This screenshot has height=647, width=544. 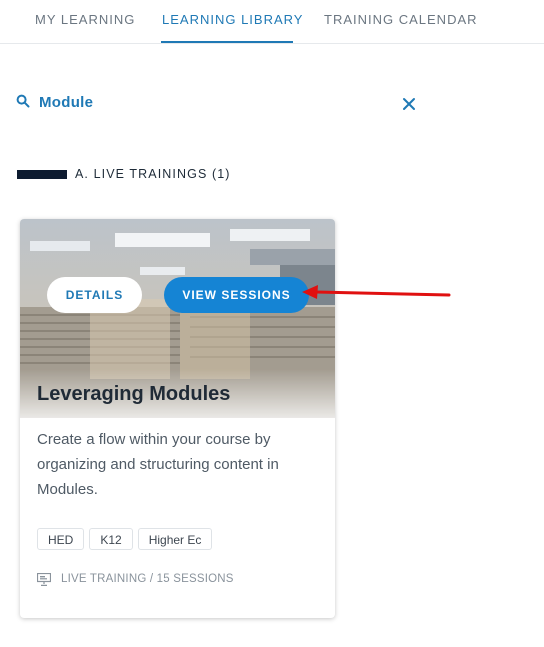 I want to click on view-sessions-button: VIEW SESSIONS, so click(x=236, y=295).